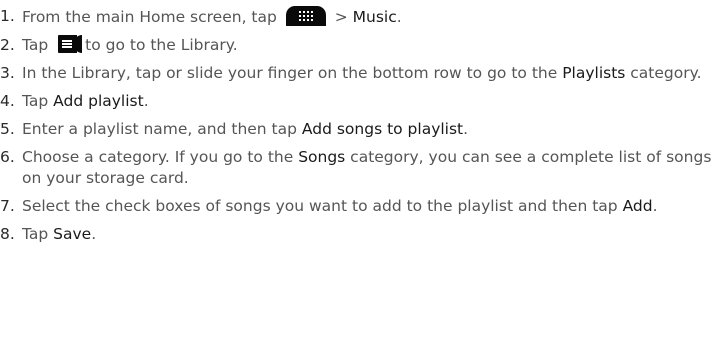 This screenshot has height=337, width=721. I want to click on step-text: From the main Home screen, tap, so click(149, 17).